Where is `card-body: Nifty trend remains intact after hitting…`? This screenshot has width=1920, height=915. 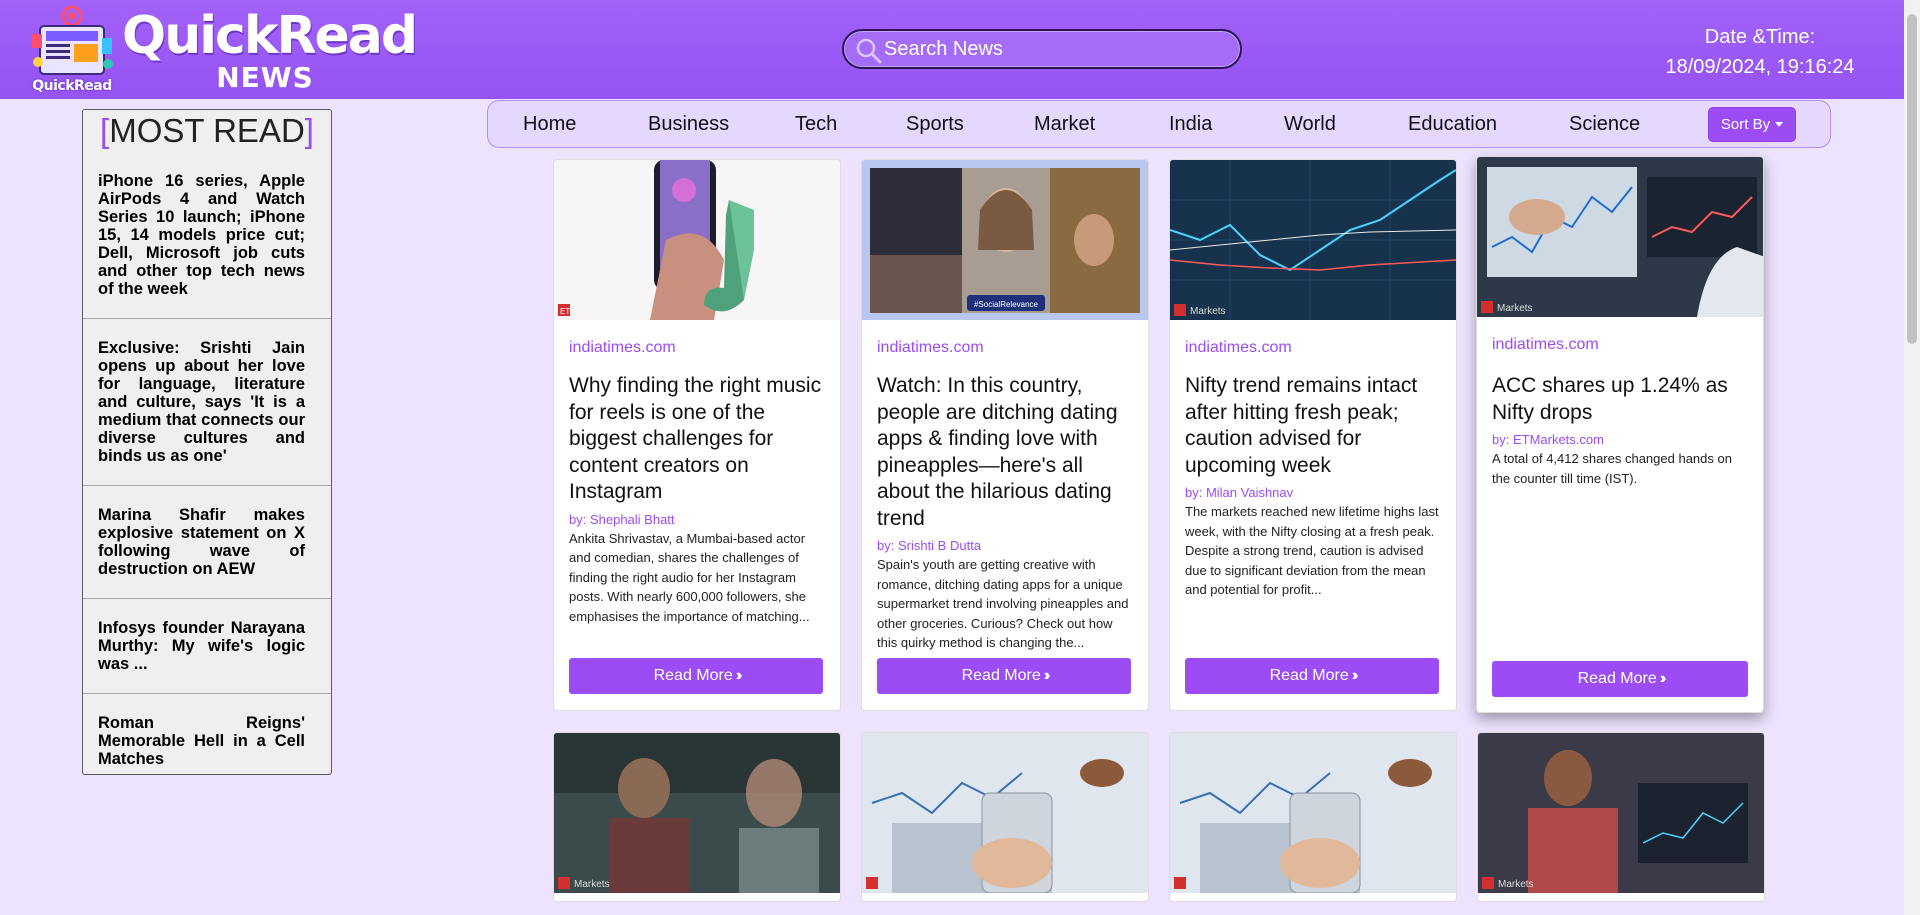 card-body: Nifty trend remains intact after hitting… is located at coordinates (1316, 486).